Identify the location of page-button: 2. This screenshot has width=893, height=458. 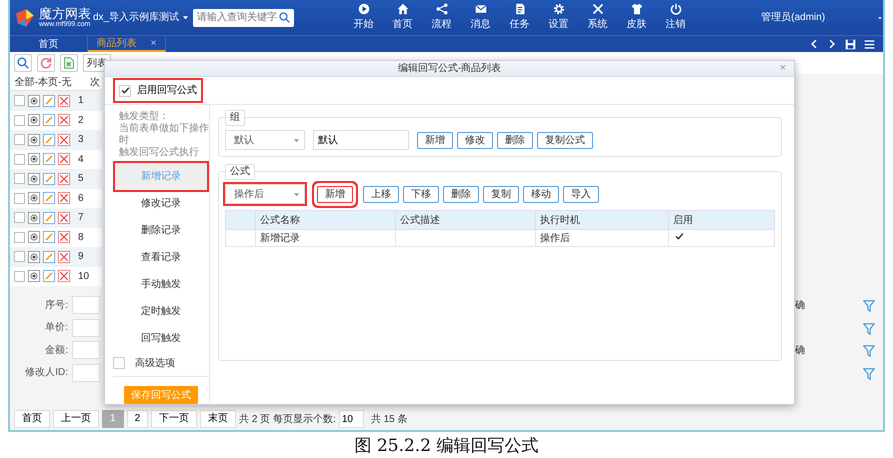
(137, 419).